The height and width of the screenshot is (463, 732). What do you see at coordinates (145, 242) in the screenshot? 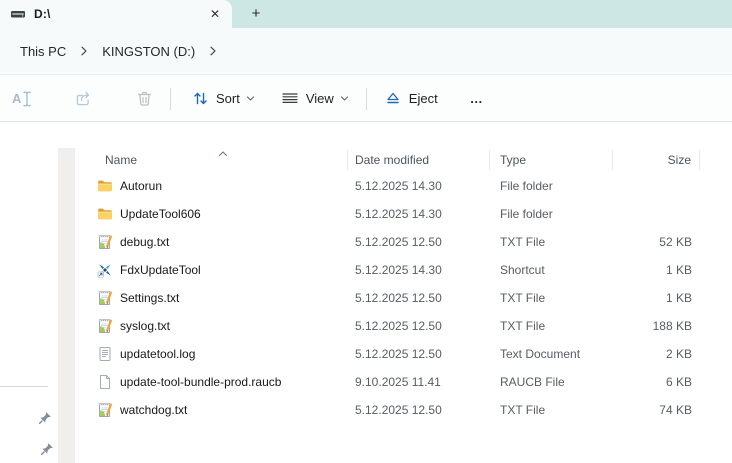
I see `file-name: debug.txt` at bounding box center [145, 242].